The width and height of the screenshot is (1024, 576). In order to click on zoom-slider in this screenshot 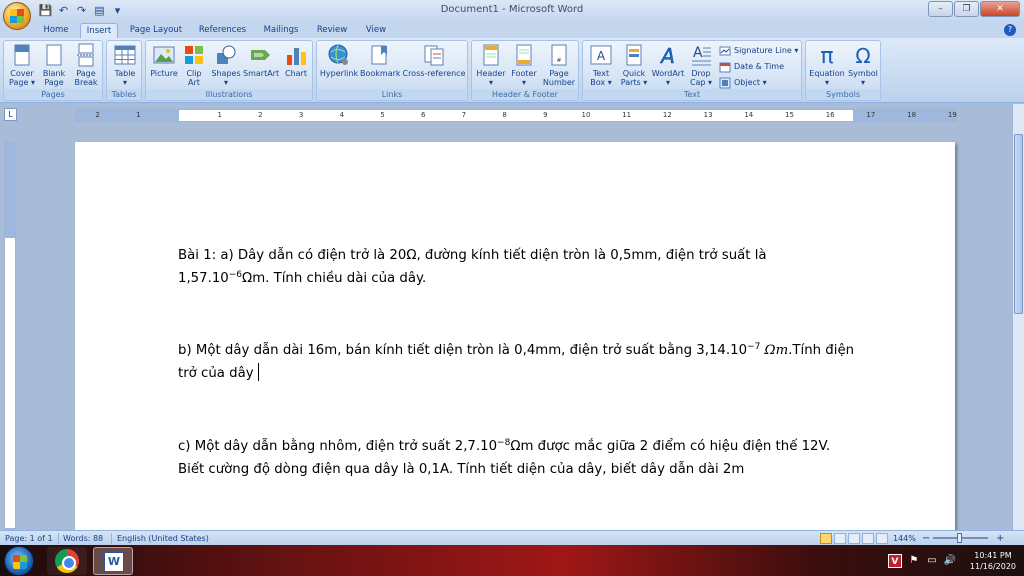, I will do `click(960, 538)`.